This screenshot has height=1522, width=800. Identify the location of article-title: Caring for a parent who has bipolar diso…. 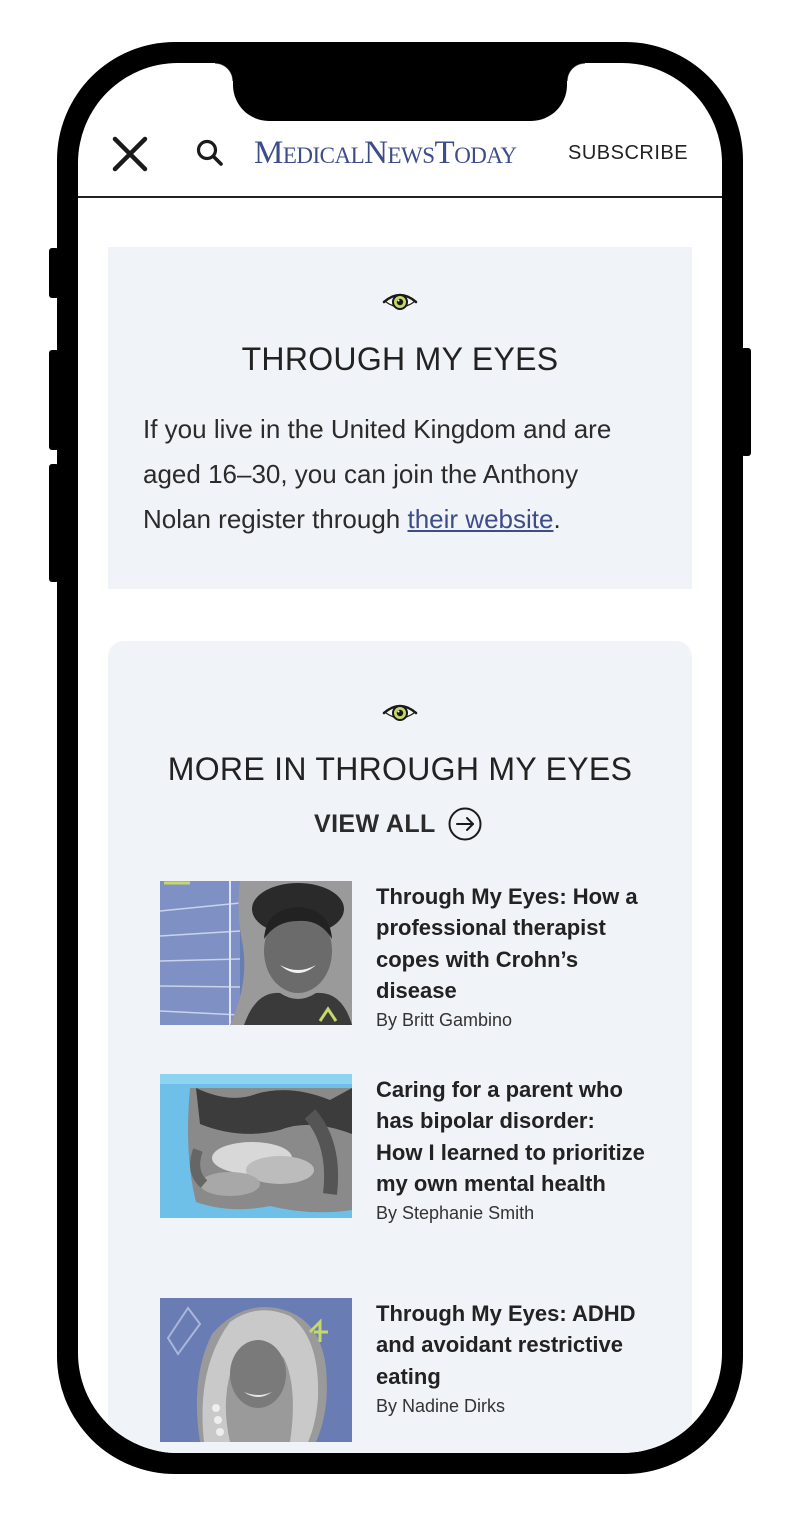
(511, 1136).